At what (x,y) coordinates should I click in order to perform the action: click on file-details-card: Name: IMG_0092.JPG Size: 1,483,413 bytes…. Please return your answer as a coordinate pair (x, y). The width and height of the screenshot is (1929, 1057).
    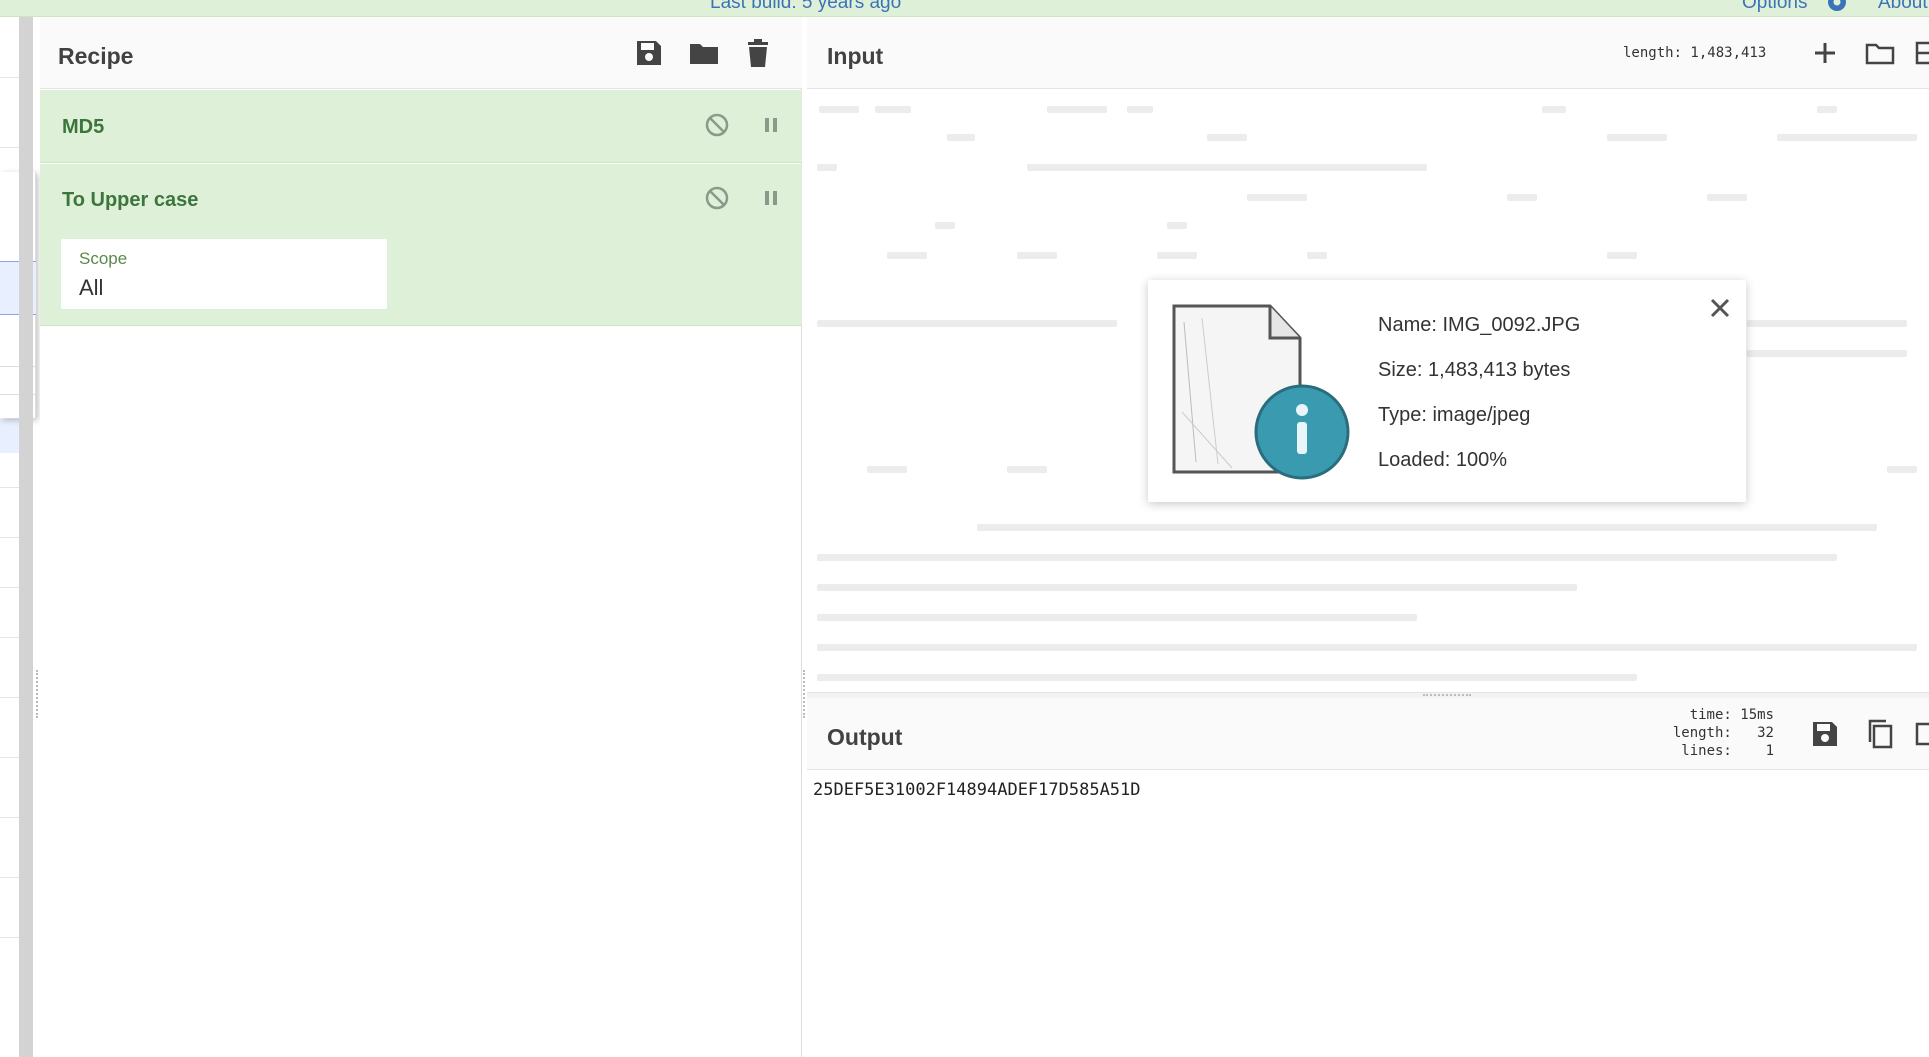
    Looking at the image, I should click on (1447, 391).